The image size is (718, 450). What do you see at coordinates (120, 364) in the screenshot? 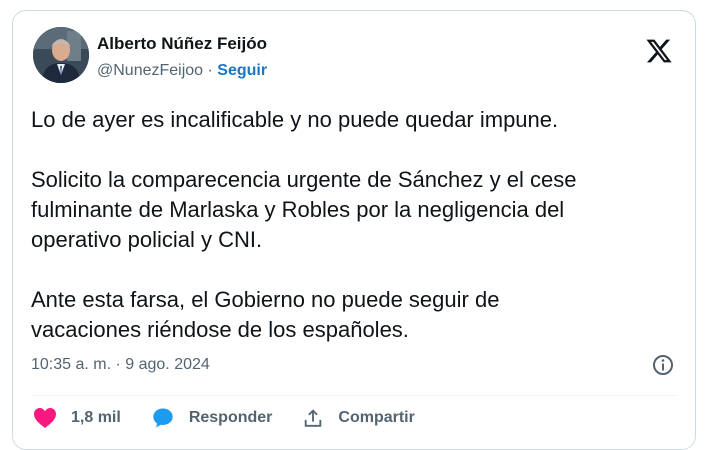
I see `tweet-timestamp: 10:35 a. m. · 9 ago. 2024` at bounding box center [120, 364].